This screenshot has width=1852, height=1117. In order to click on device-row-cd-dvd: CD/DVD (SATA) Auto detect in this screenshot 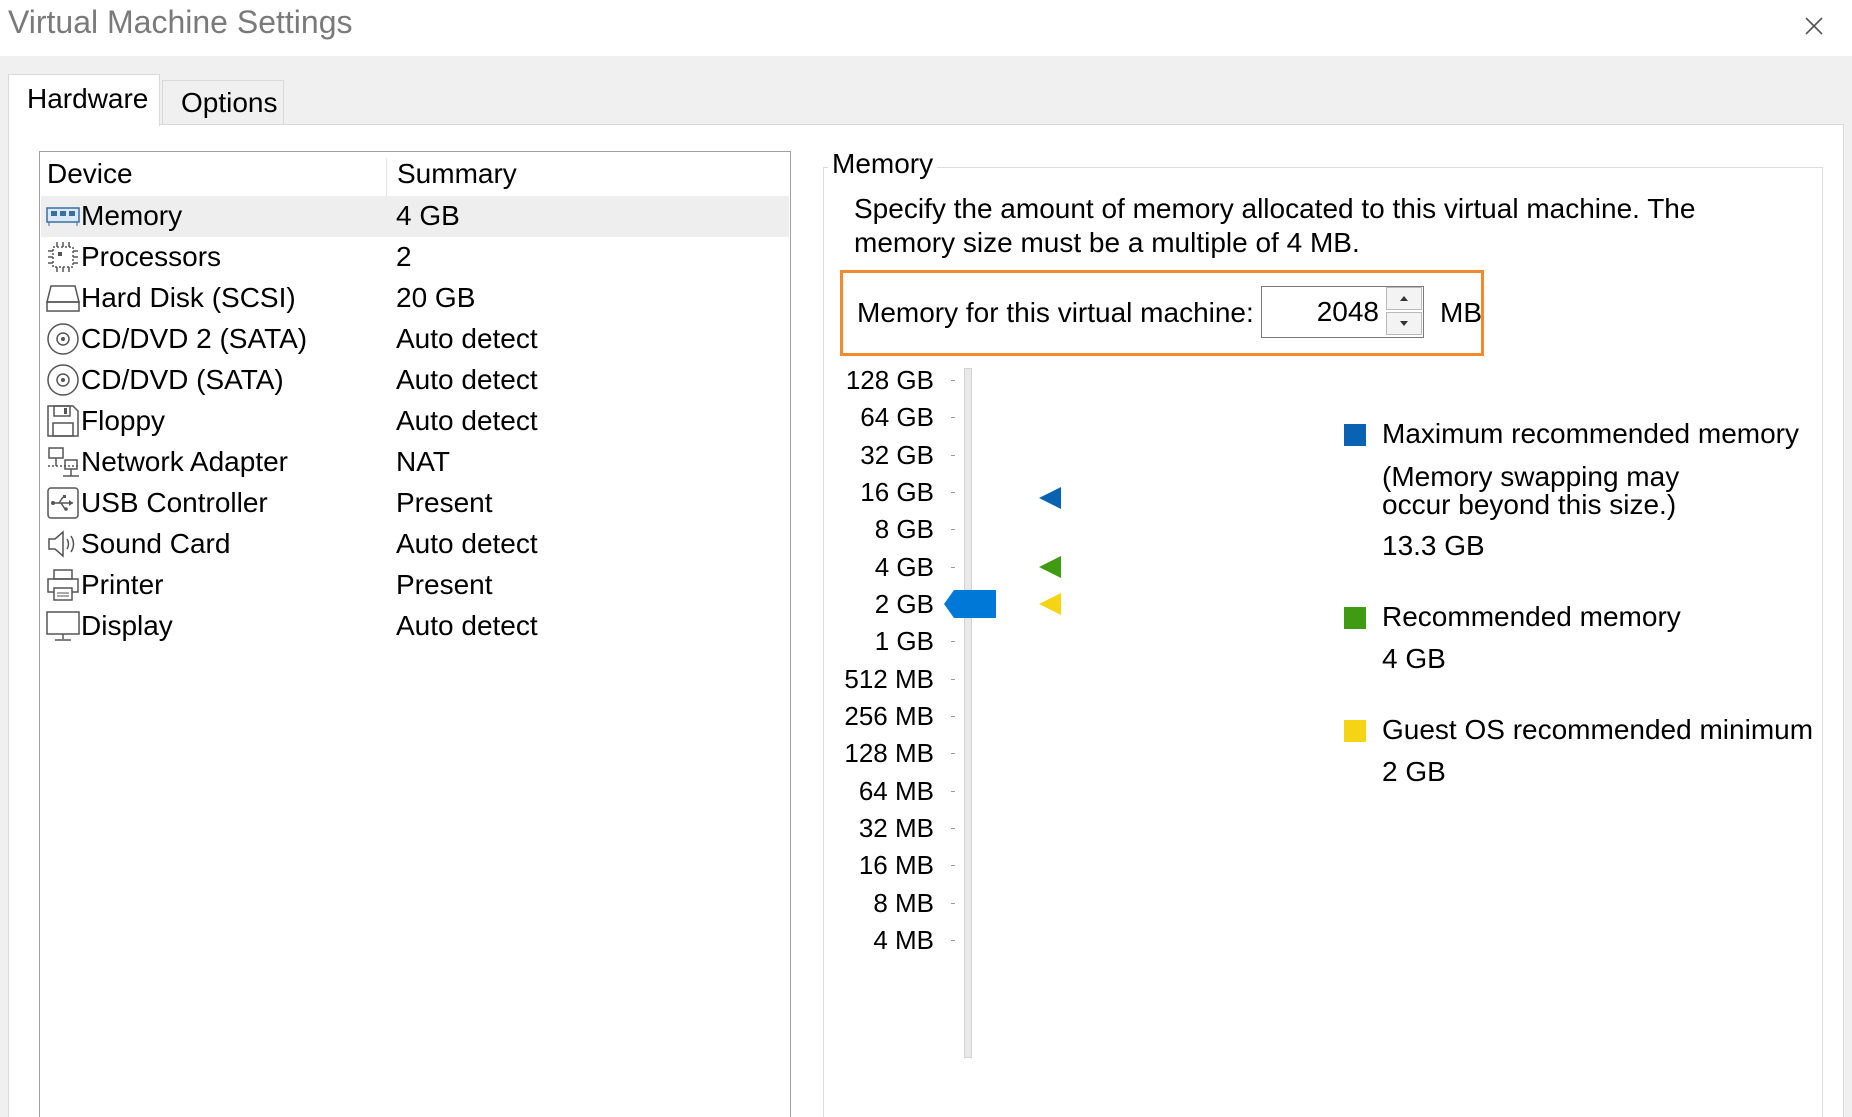, I will do `click(415, 380)`.